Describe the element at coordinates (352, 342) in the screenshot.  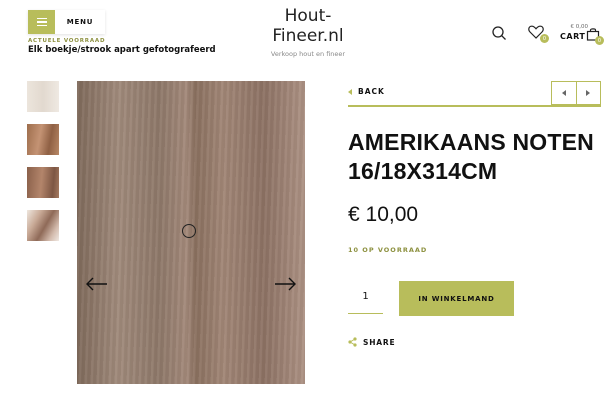
I see `share-icon` at that location.